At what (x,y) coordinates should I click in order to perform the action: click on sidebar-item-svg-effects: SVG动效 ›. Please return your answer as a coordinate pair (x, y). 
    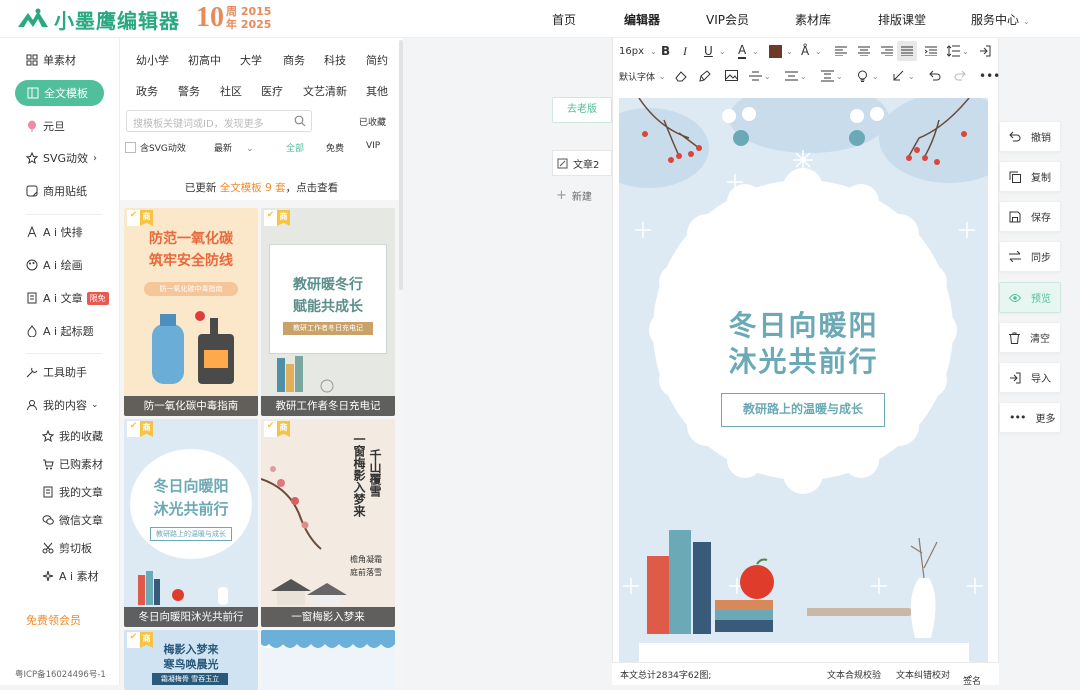
    Looking at the image, I should click on (61, 158).